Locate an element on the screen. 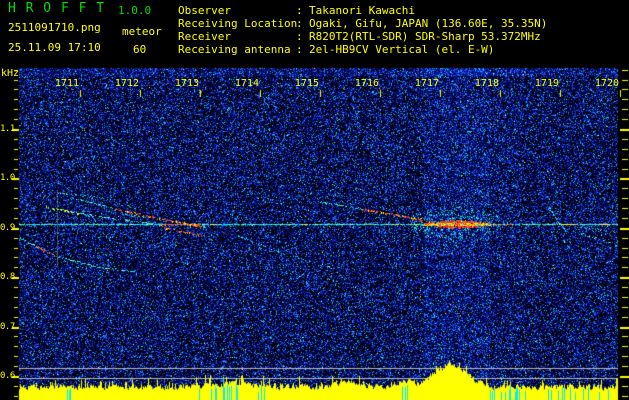 The width and height of the screenshot is (629, 400). app-version: 1.0.0 is located at coordinates (135, 10).